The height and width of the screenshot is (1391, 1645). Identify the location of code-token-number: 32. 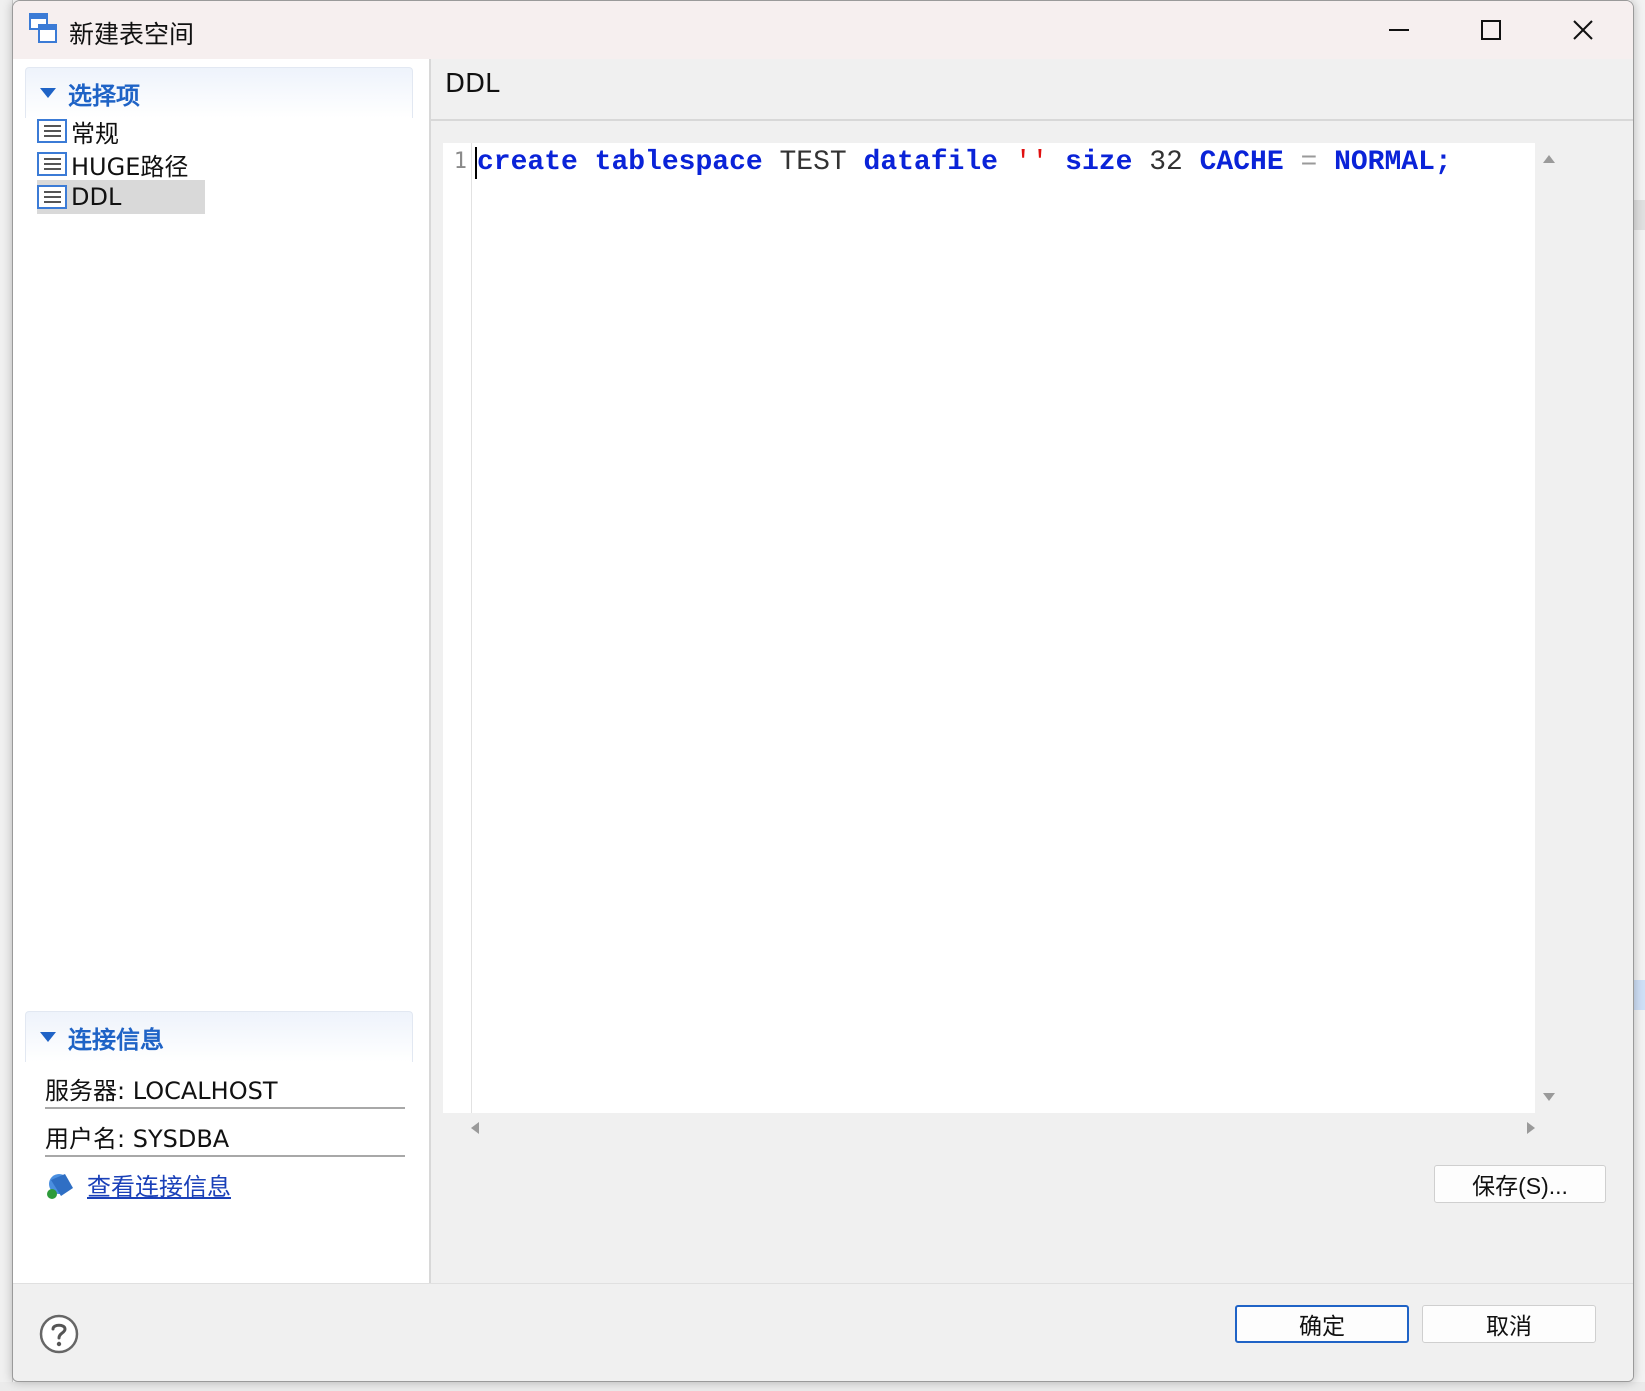
(1166, 162).